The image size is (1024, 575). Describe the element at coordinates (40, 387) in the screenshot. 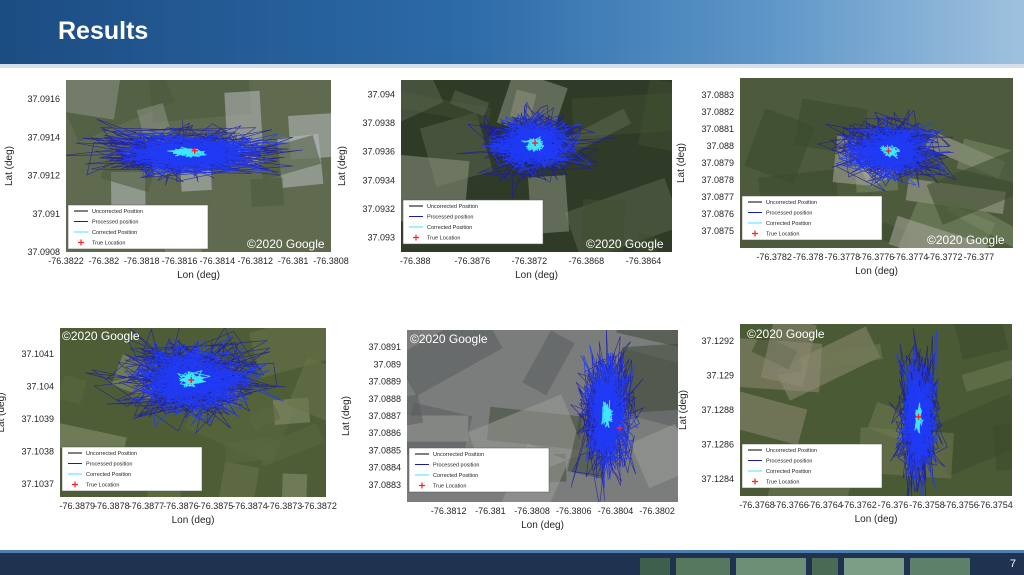

I see `y-tick-label: 37.104` at that location.